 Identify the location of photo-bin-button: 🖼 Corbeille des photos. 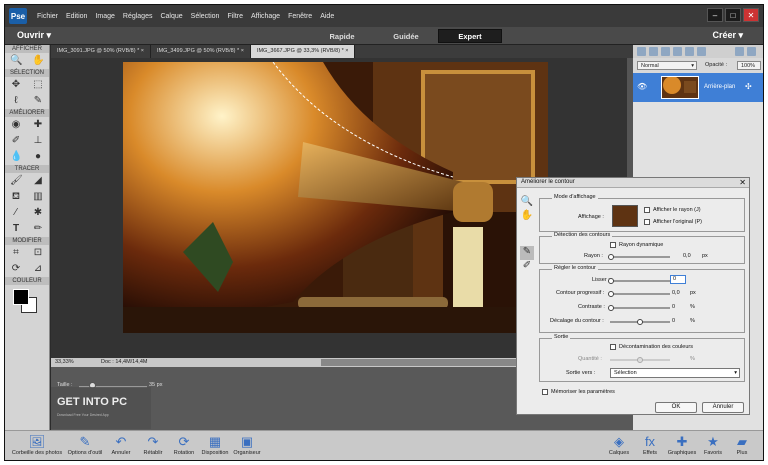
(37, 445).